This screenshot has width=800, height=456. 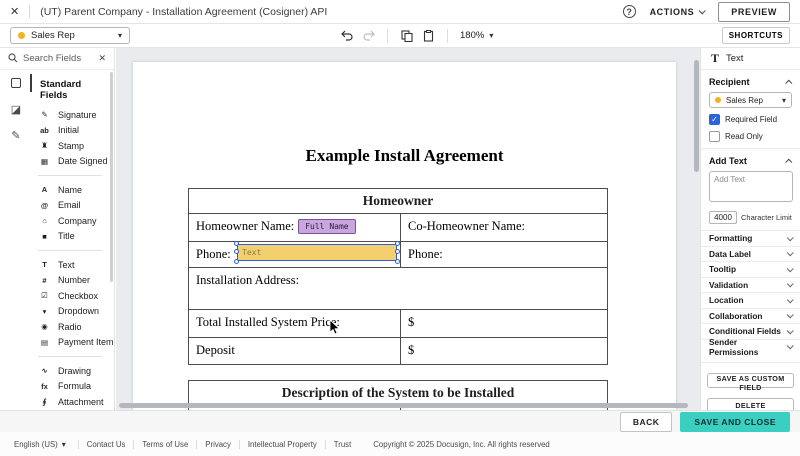 What do you see at coordinates (74, 265) in the screenshot?
I see `sidebar-item-text: T Text` at bounding box center [74, 265].